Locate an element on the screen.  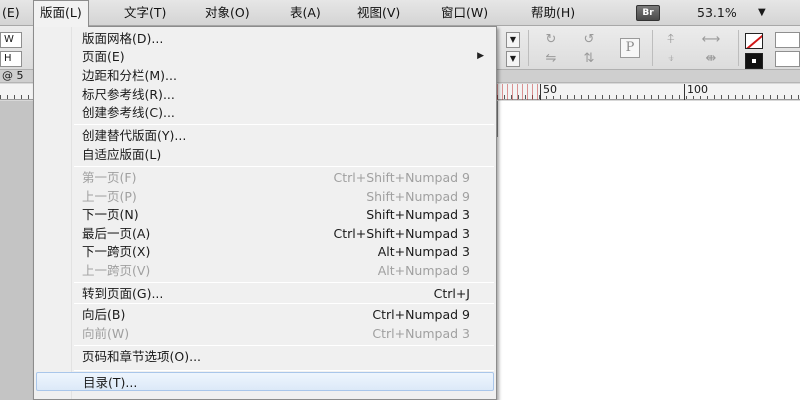
bridge-button: Br is located at coordinates (648, 13).